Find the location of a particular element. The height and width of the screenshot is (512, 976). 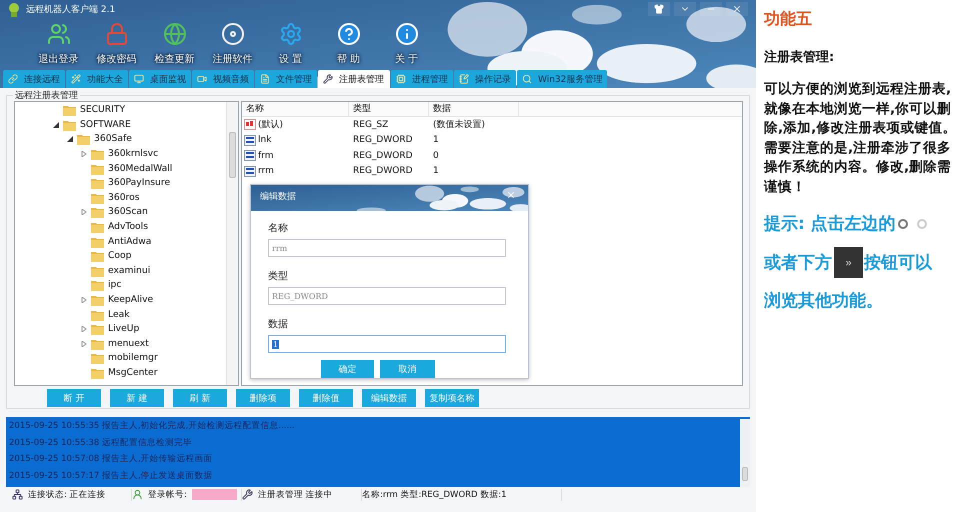

tree-item: AntiAdwa is located at coordinates (138, 241).